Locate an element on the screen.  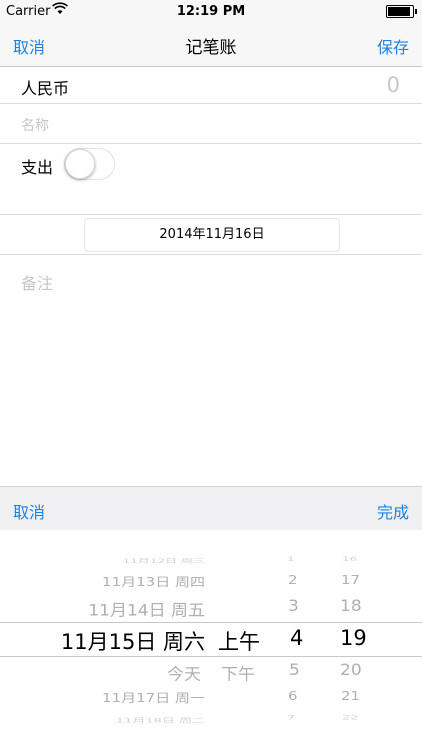
picker-date-cell: 11月18日 周二 is located at coordinates (160, 720).